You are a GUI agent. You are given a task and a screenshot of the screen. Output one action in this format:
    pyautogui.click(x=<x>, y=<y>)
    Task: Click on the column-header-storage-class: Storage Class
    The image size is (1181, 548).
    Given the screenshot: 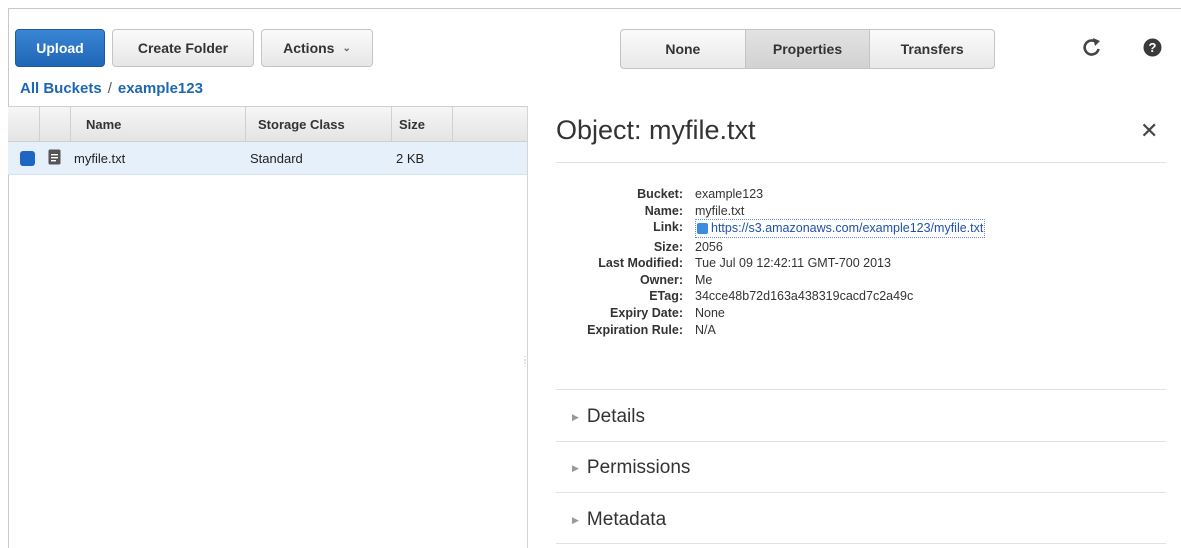 What is the action you would take?
    pyautogui.click(x=301, y=124)
    